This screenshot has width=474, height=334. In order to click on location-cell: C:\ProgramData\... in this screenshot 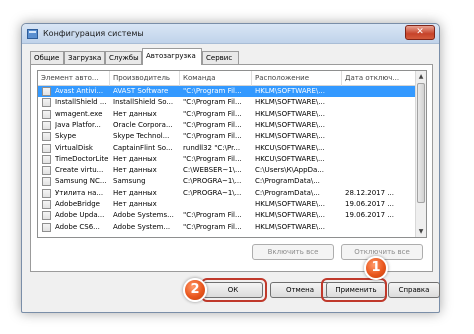, I will do `click(287, 181)`.